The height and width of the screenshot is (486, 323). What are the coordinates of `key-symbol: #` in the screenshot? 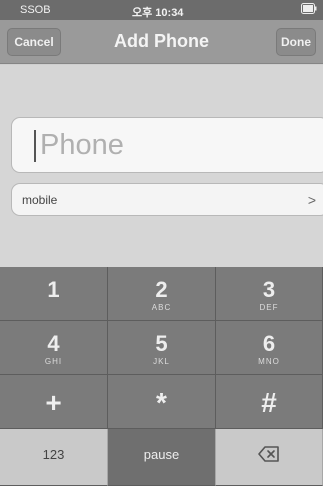 It's located at (269, 402).